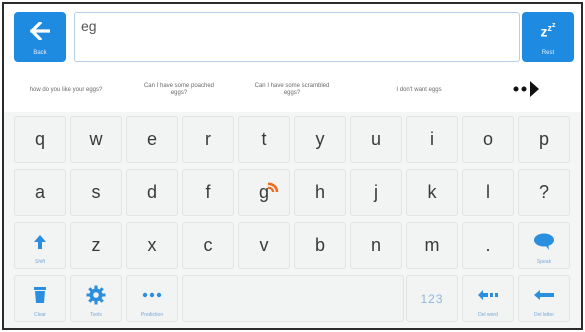  Describe the element at coordinates (419, 90) in the screenshot. I see `prediction-item: I don't want eggs` at that location.